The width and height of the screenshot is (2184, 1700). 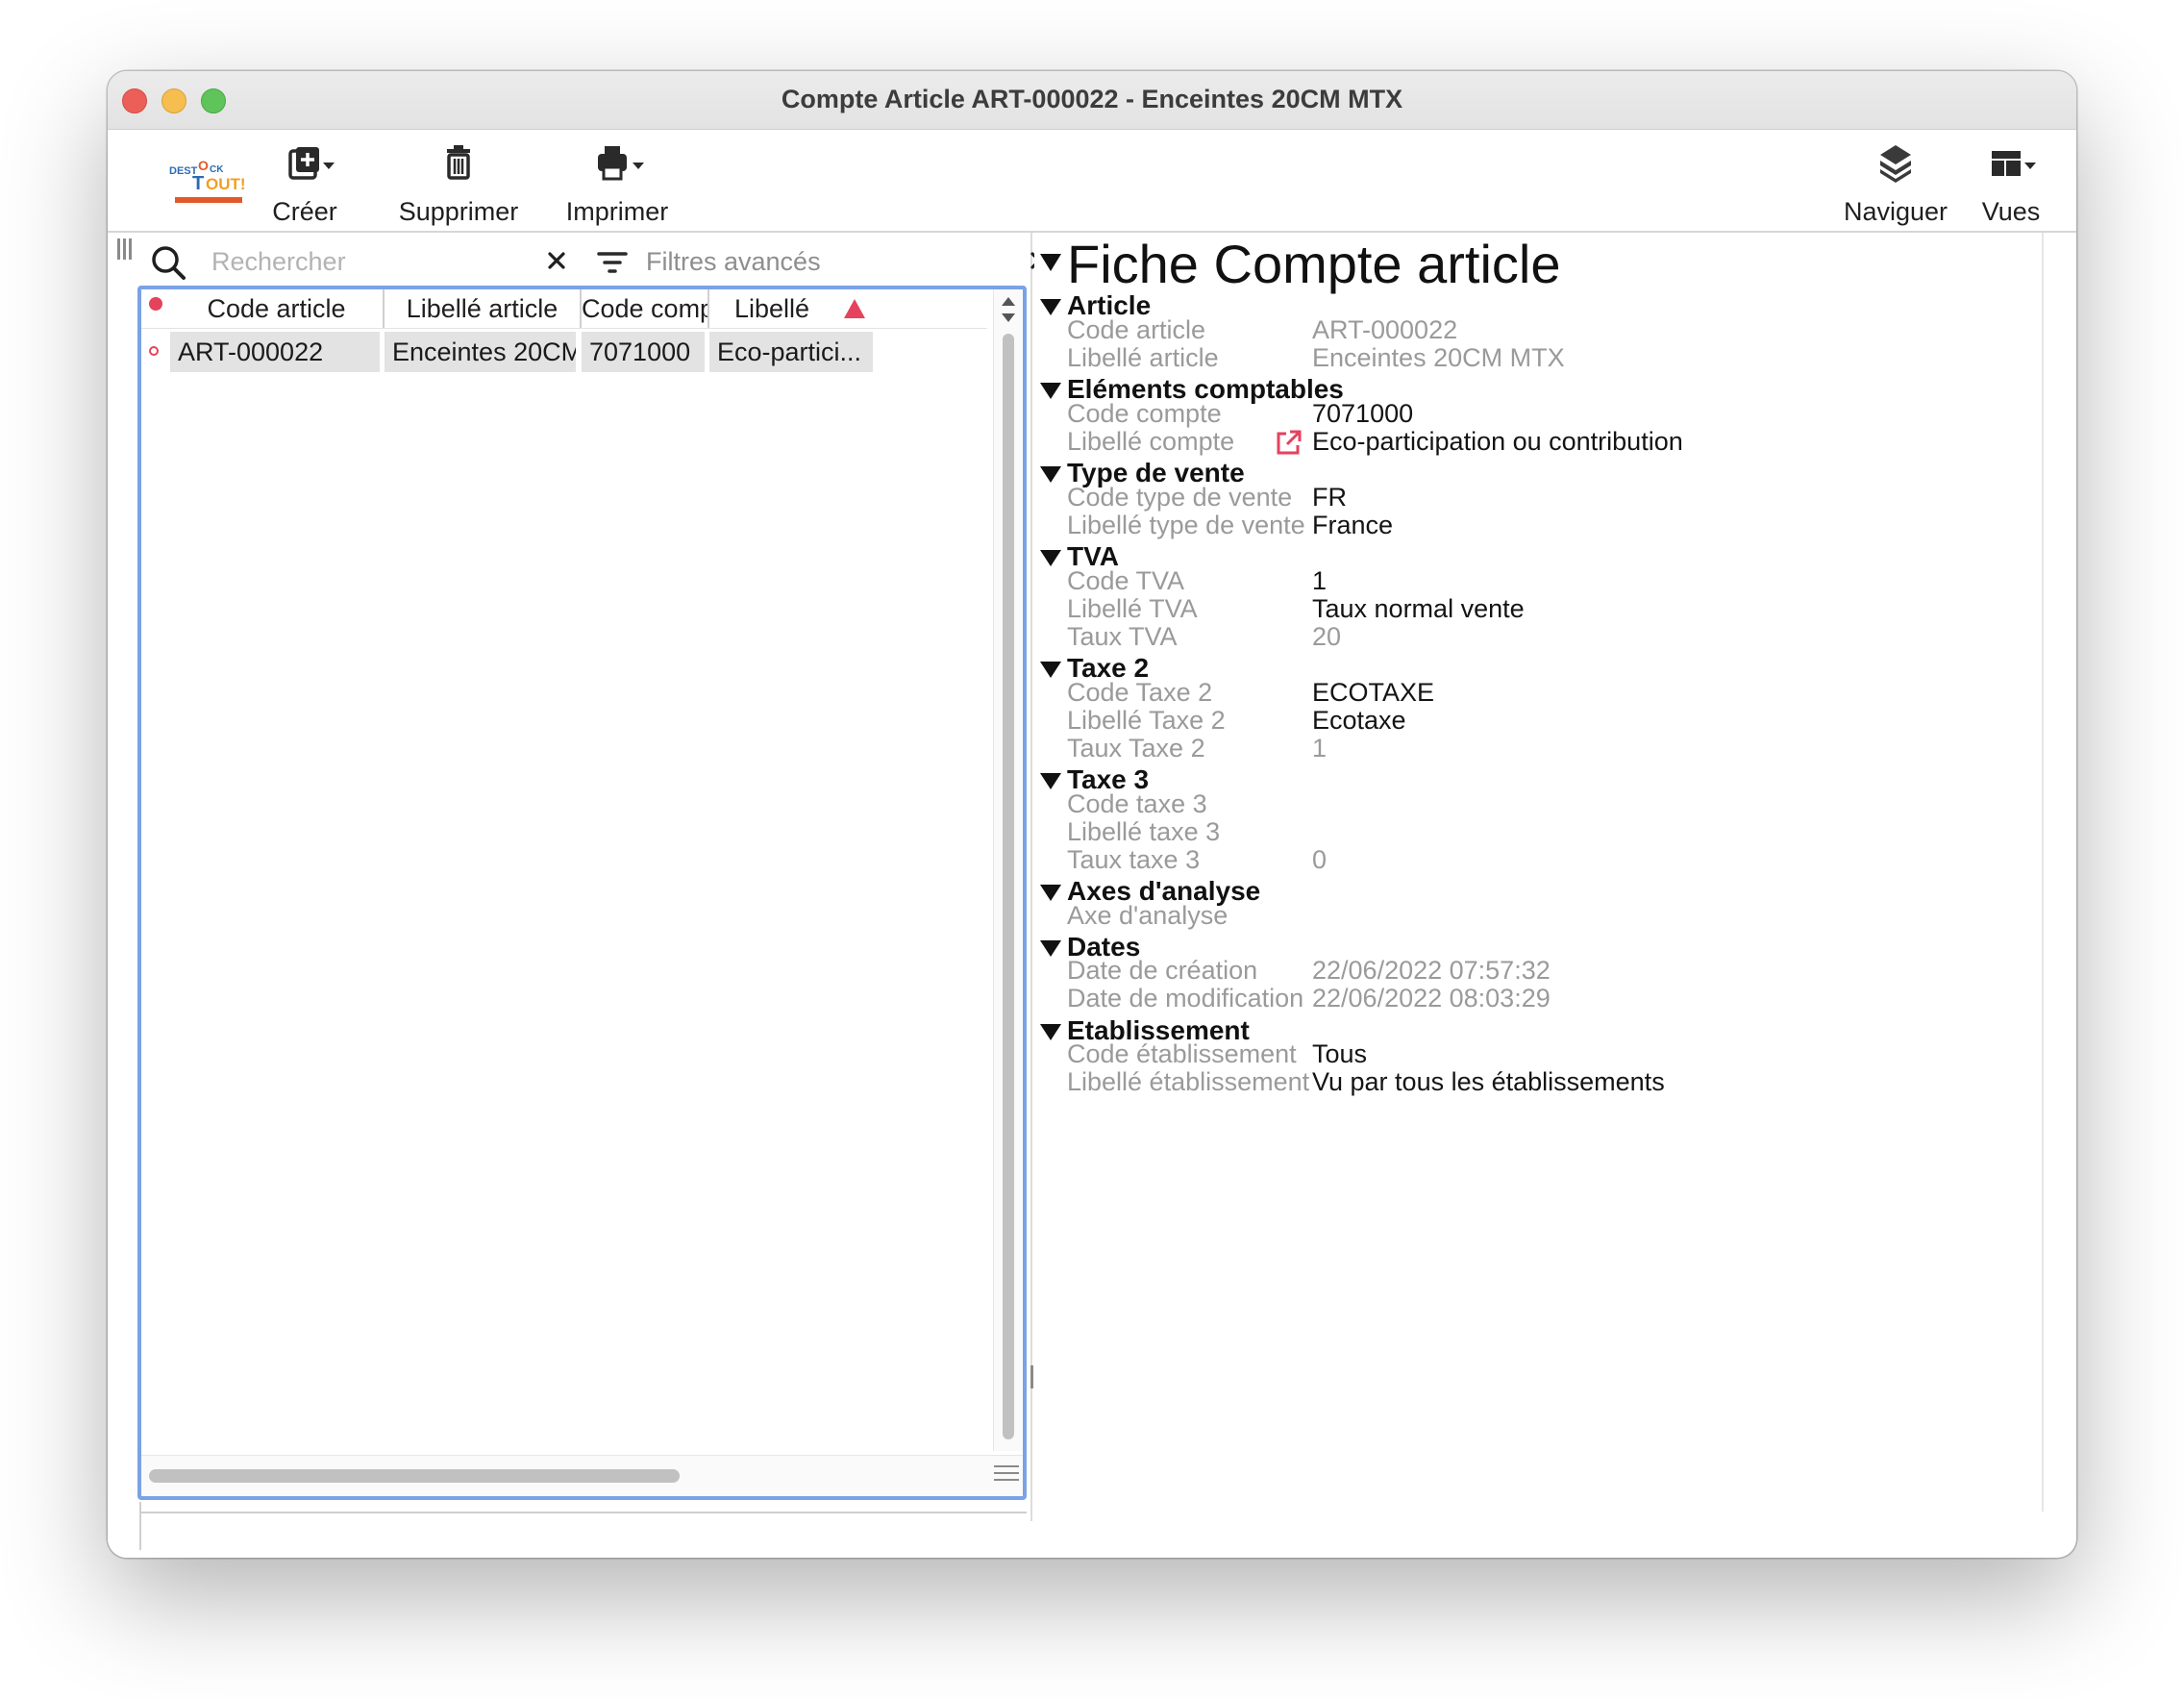 What do you see at coordinates (459, 162) in the screenshot?
I see `trash-icon` at bounding box center [459, 162].